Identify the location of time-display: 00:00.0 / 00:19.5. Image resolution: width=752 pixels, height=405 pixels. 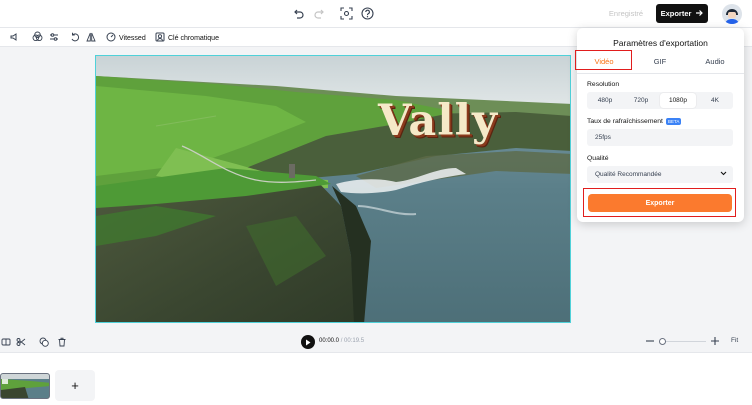
(341, 341).